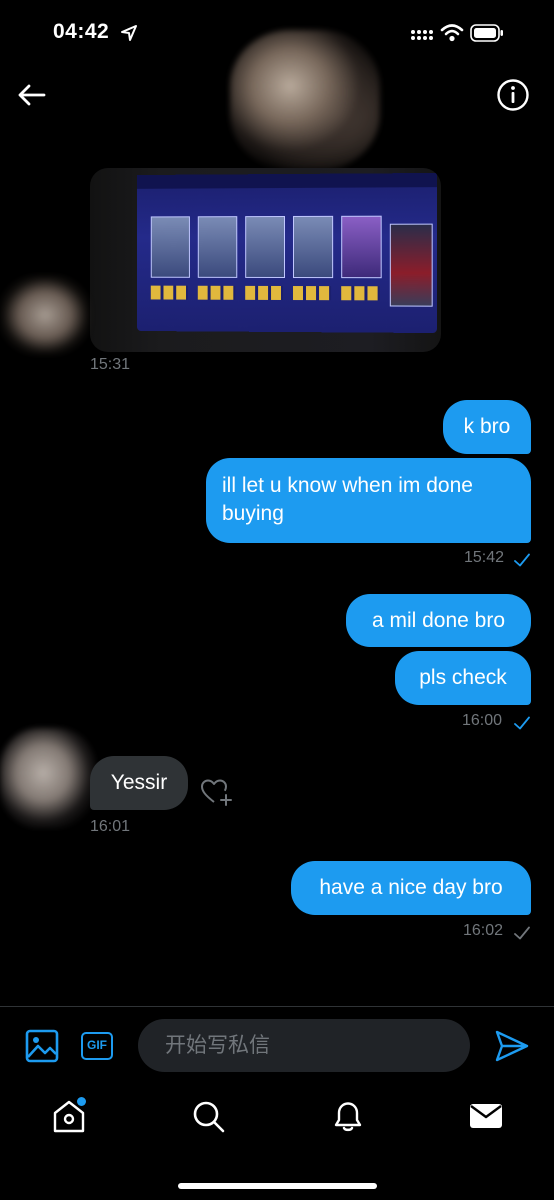  I want to click on image-icon, so click(42, 1046).